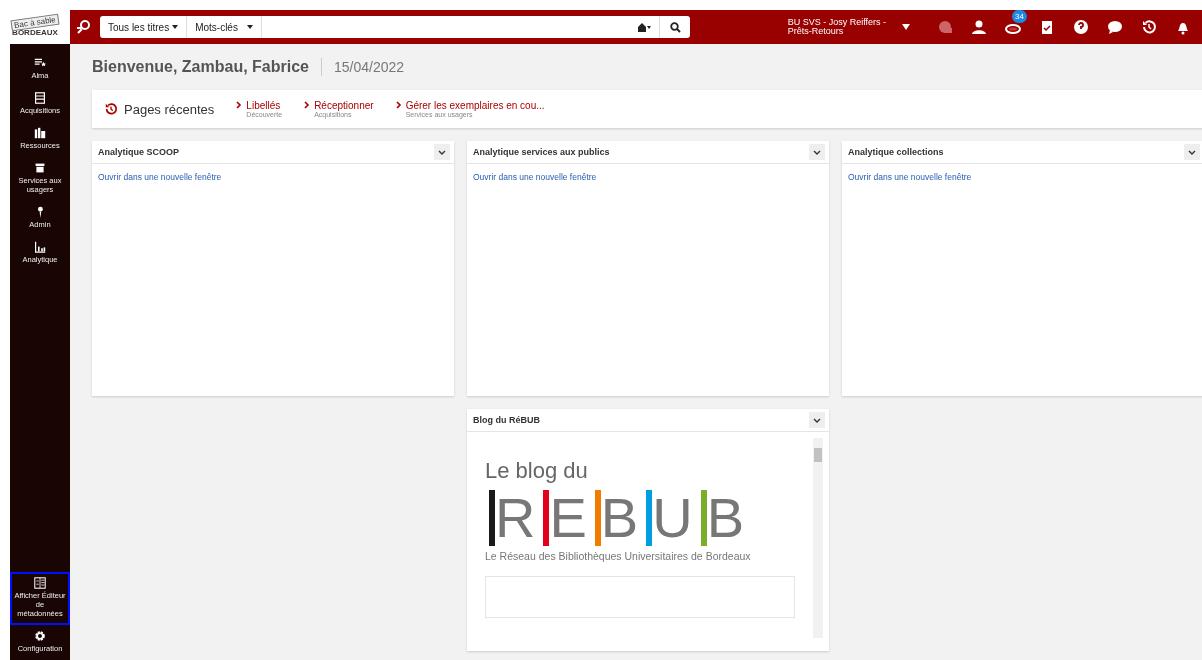  What do you see at coordinates (40, 247) in the screenshot?
I see `bar-chart-icon` at bounding box center [40, 247].